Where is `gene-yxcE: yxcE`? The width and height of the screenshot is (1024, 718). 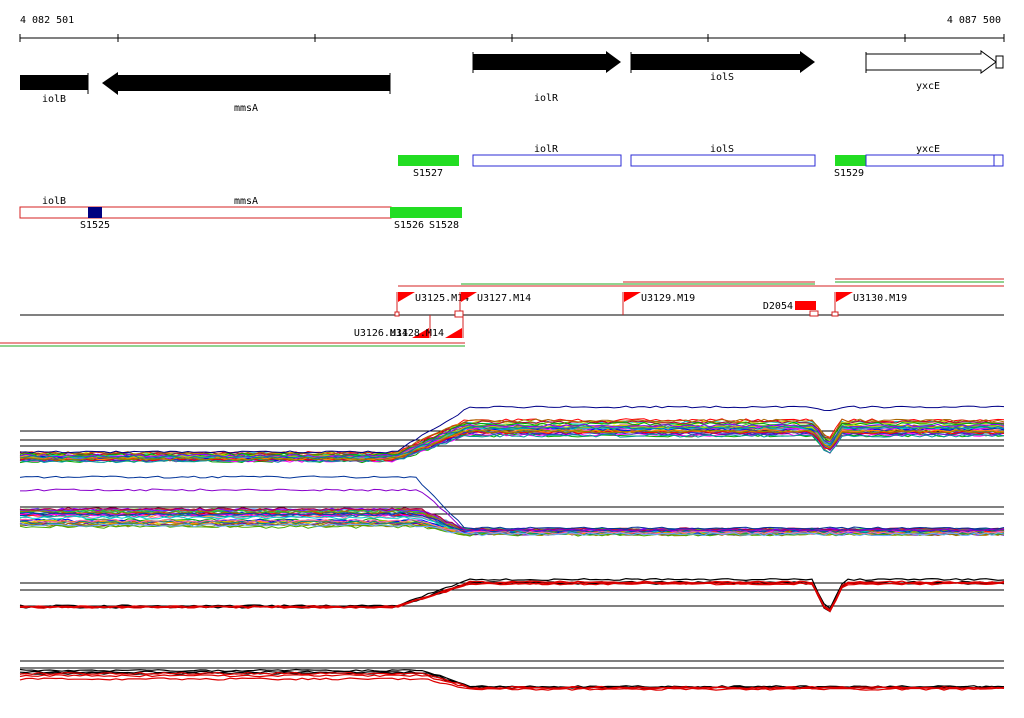 gene-yxcE: yxcE is located at coordinates (934, 71).